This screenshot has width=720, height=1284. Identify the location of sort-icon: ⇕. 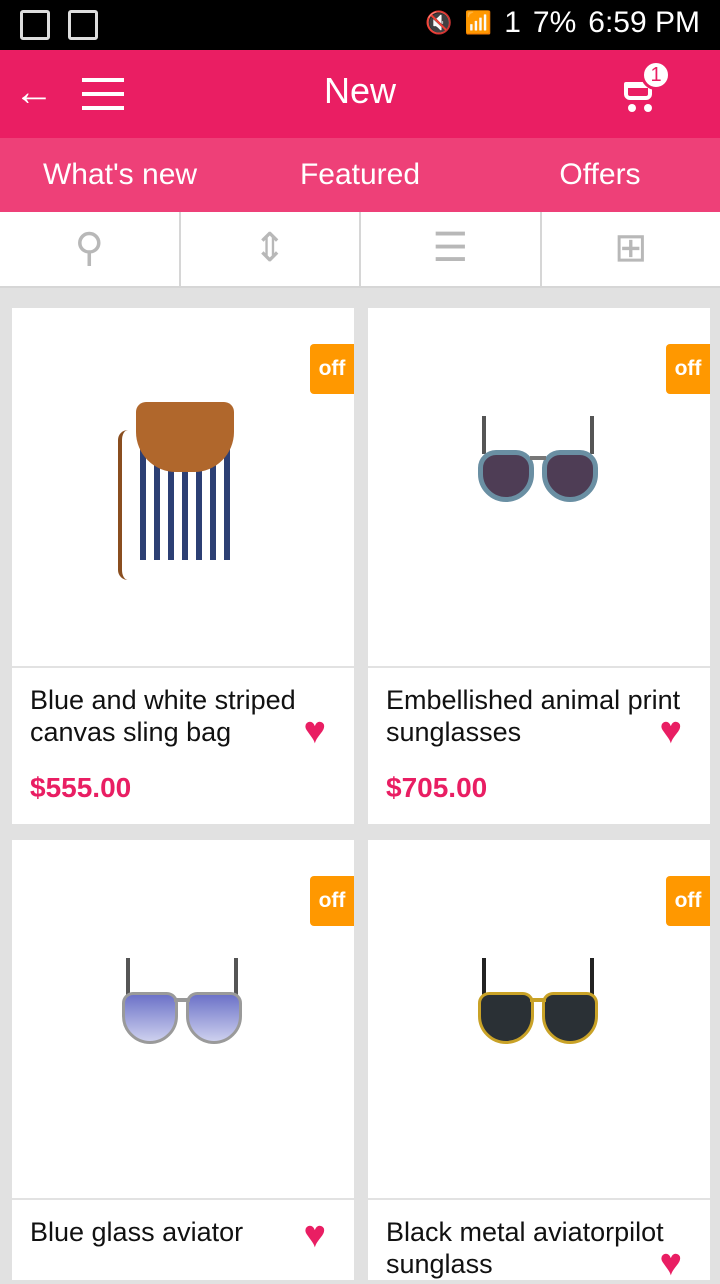
(270, 248).